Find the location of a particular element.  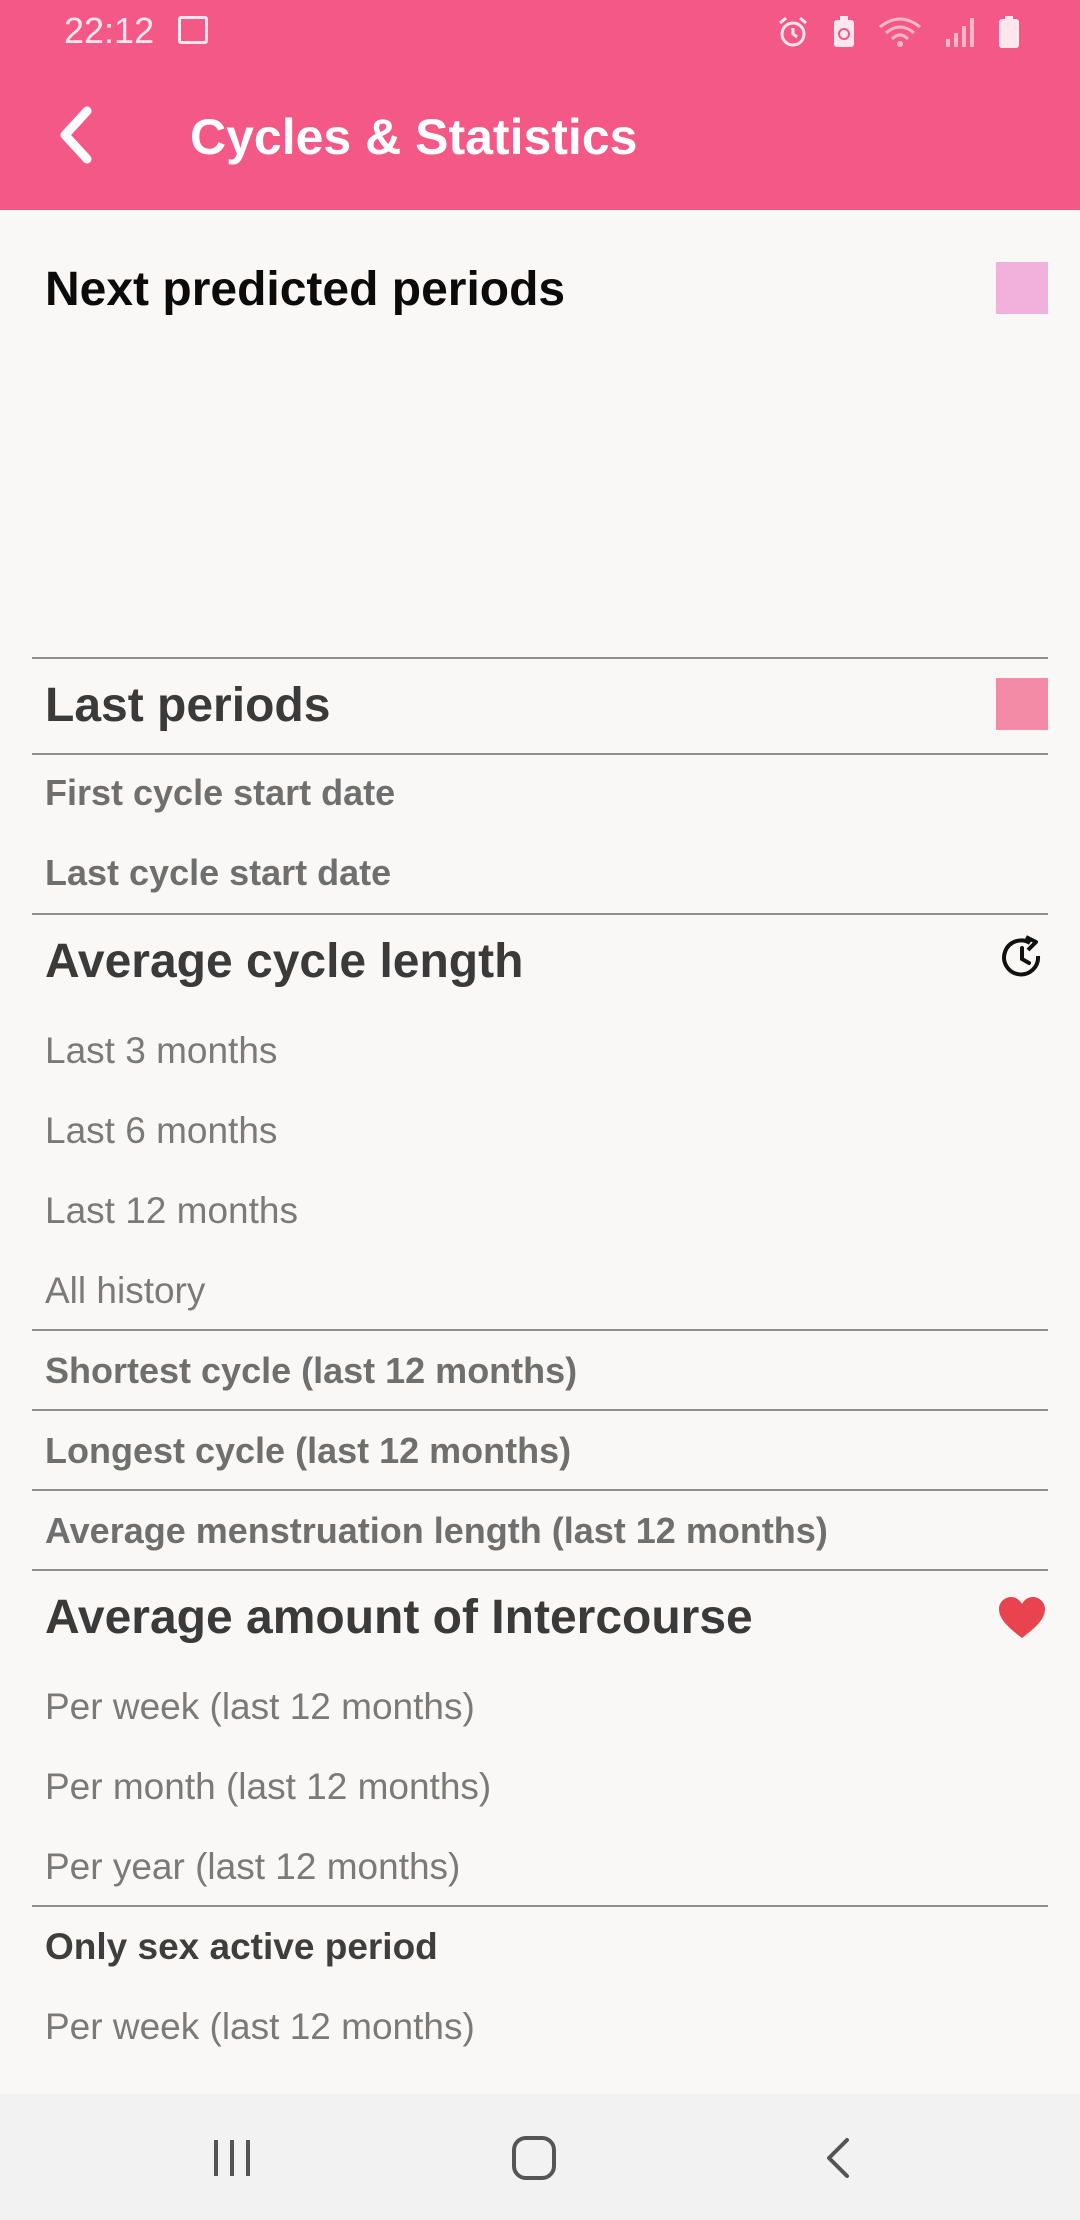

status-icons is located at coordinates (898, 32).